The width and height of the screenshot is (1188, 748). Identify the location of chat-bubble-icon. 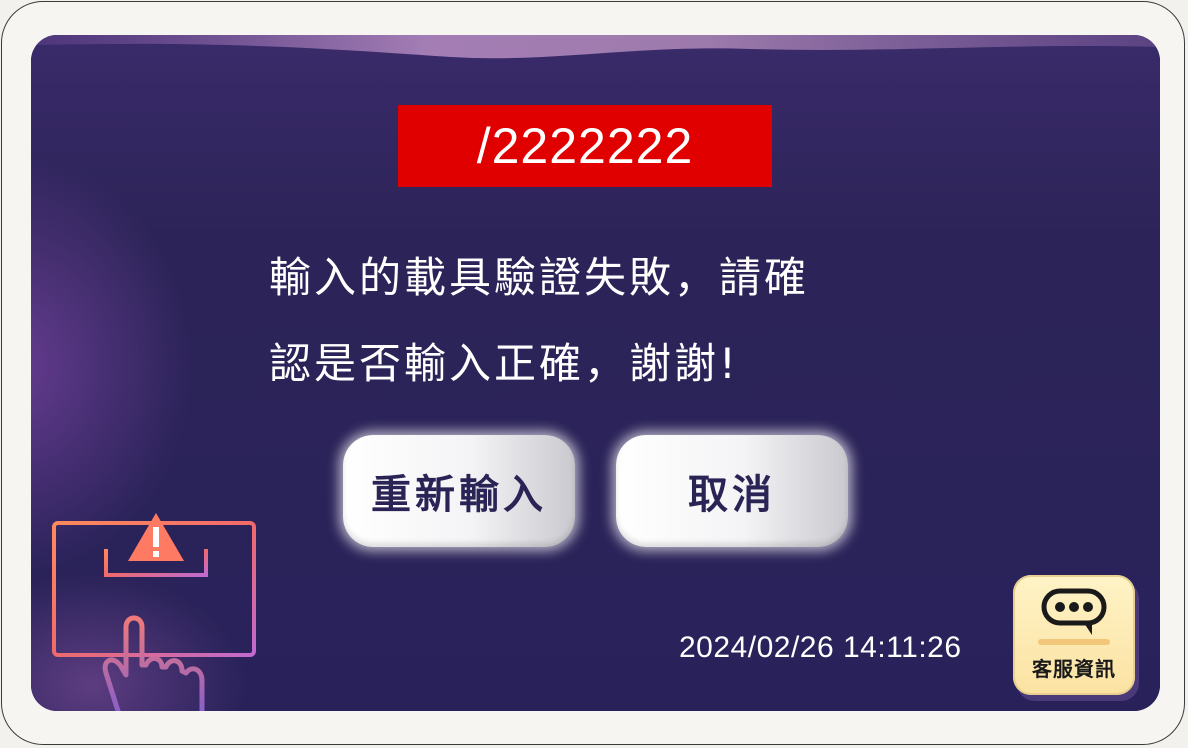
(1074, 616).